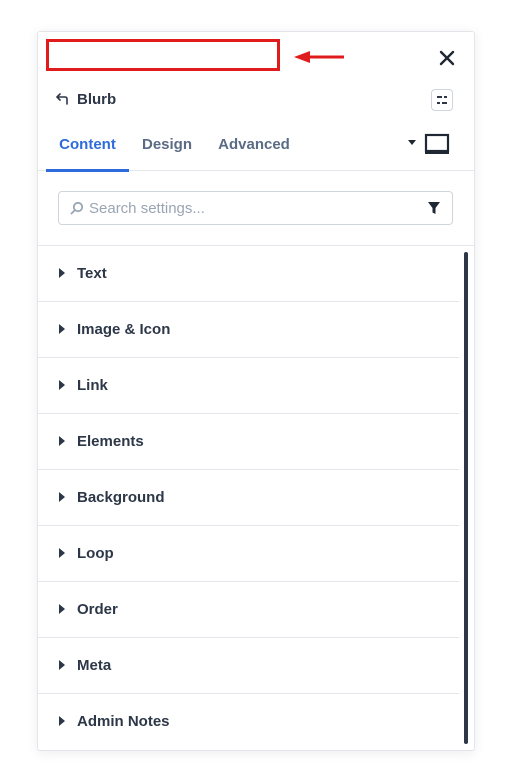  I want to click on module-title: Blurb, so click(97, 99).